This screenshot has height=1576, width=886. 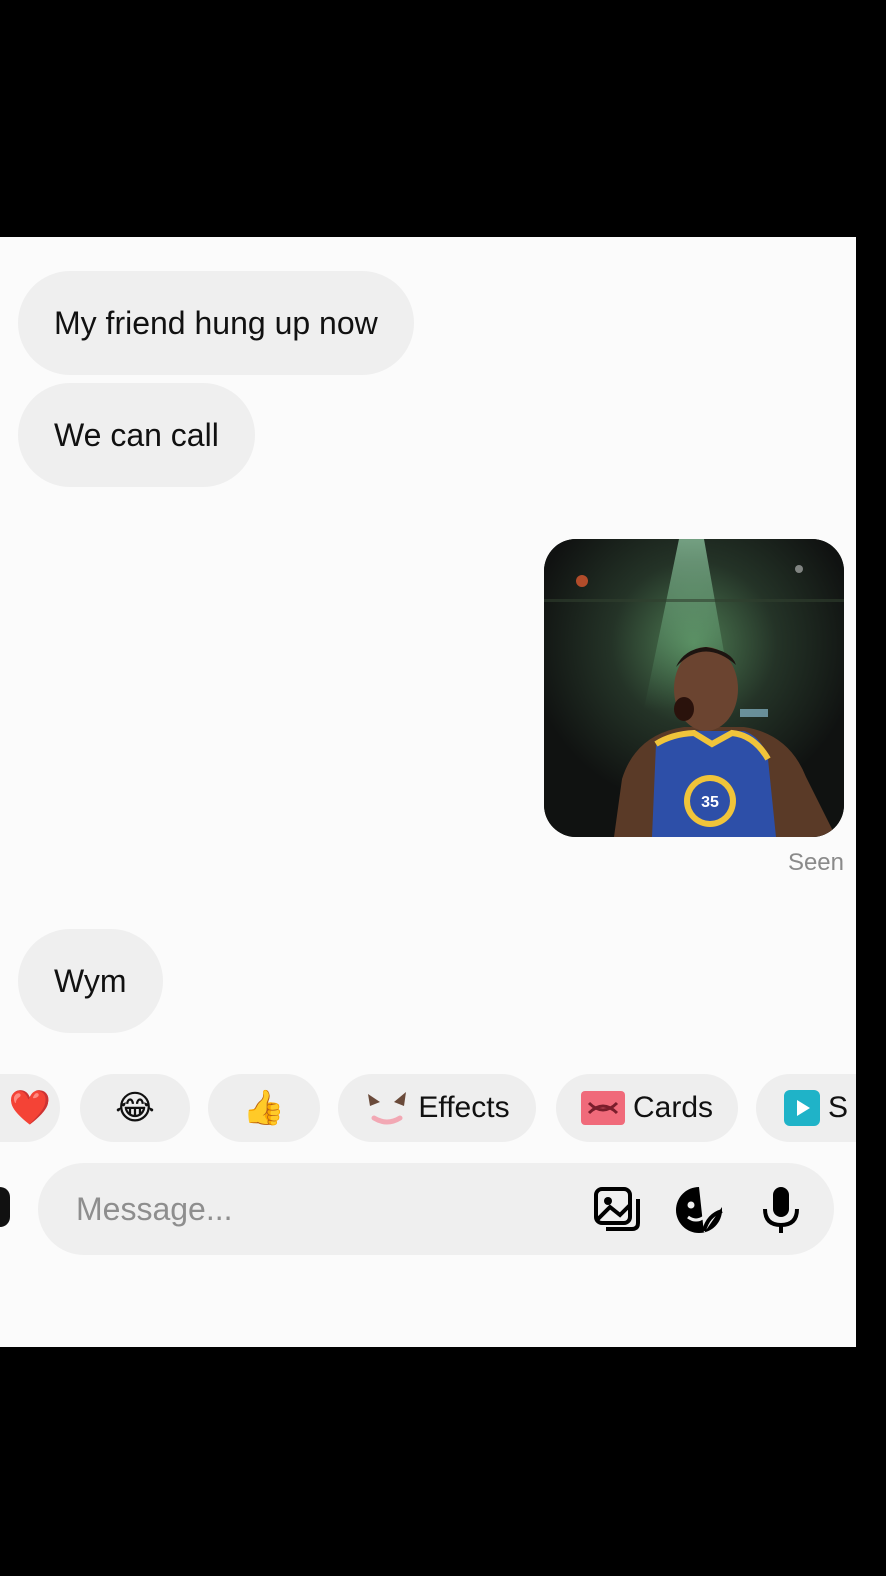 I want to click on svg-text: 35, so click(x=710, y=802).